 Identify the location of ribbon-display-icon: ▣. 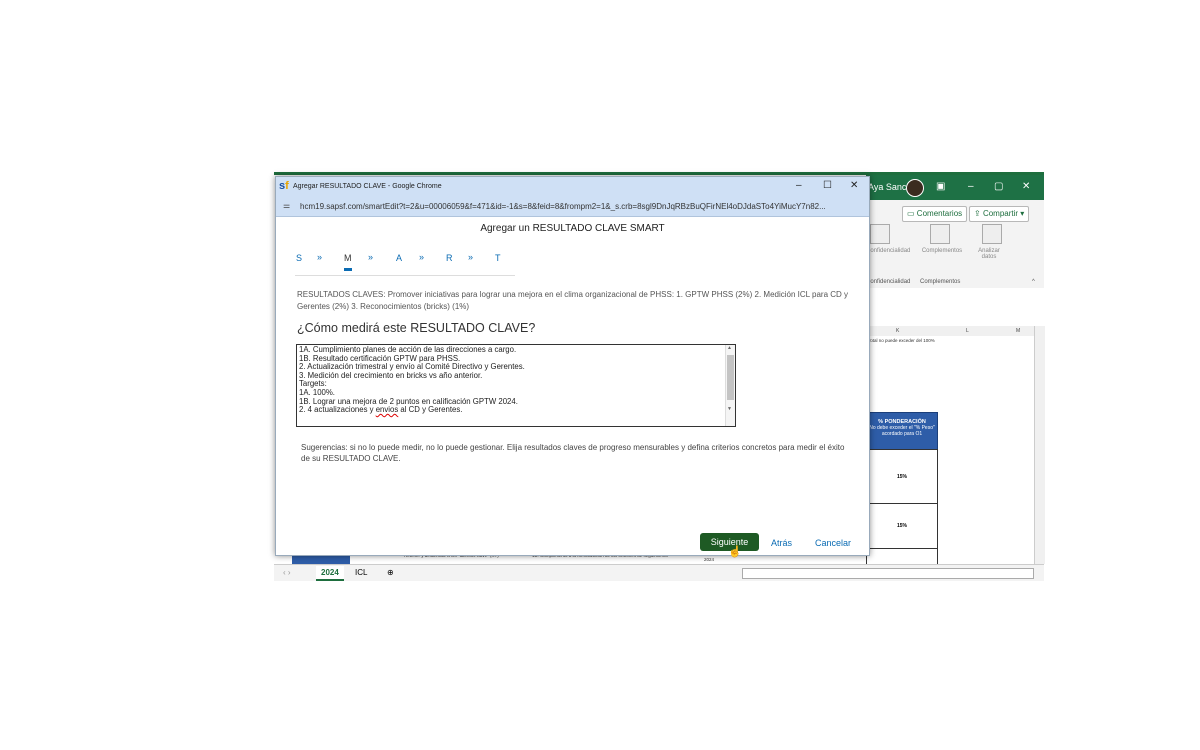
(940, 186).